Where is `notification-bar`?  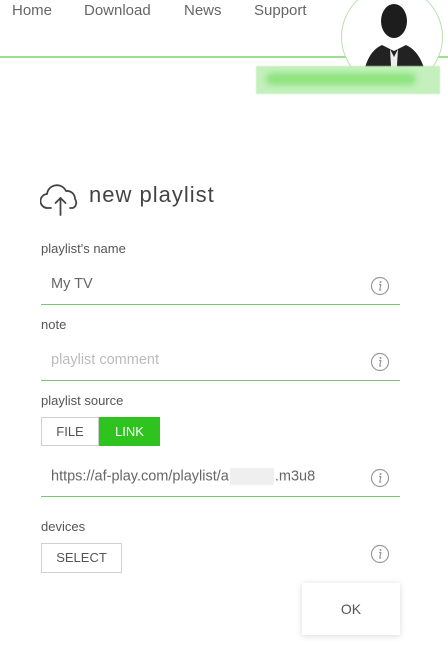 notification-bar is located at coordinates (348, 80).